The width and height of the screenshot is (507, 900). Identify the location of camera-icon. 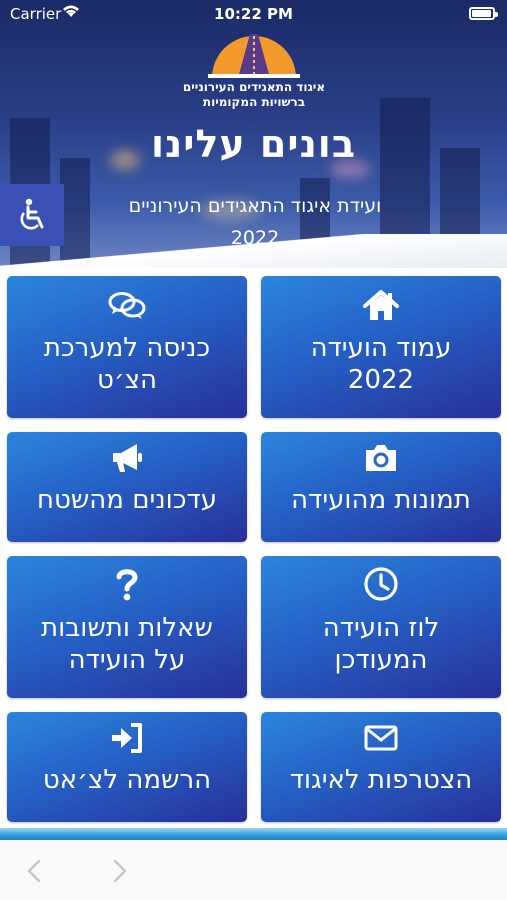
(381, 458).